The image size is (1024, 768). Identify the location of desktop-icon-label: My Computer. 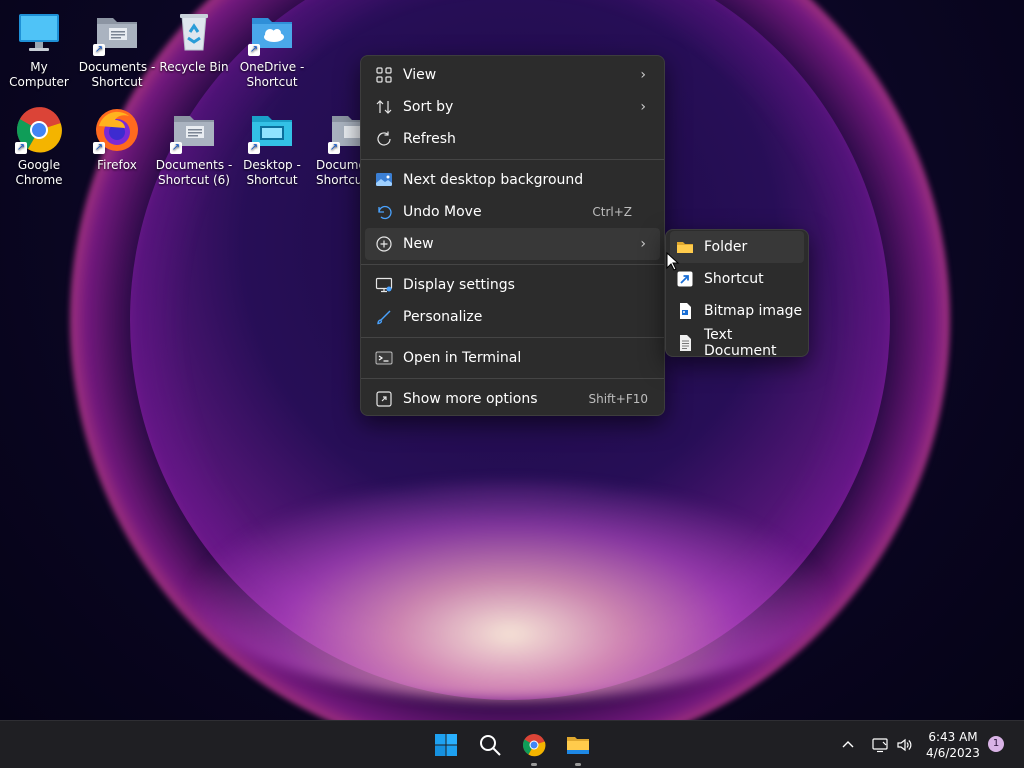
(39, 74).